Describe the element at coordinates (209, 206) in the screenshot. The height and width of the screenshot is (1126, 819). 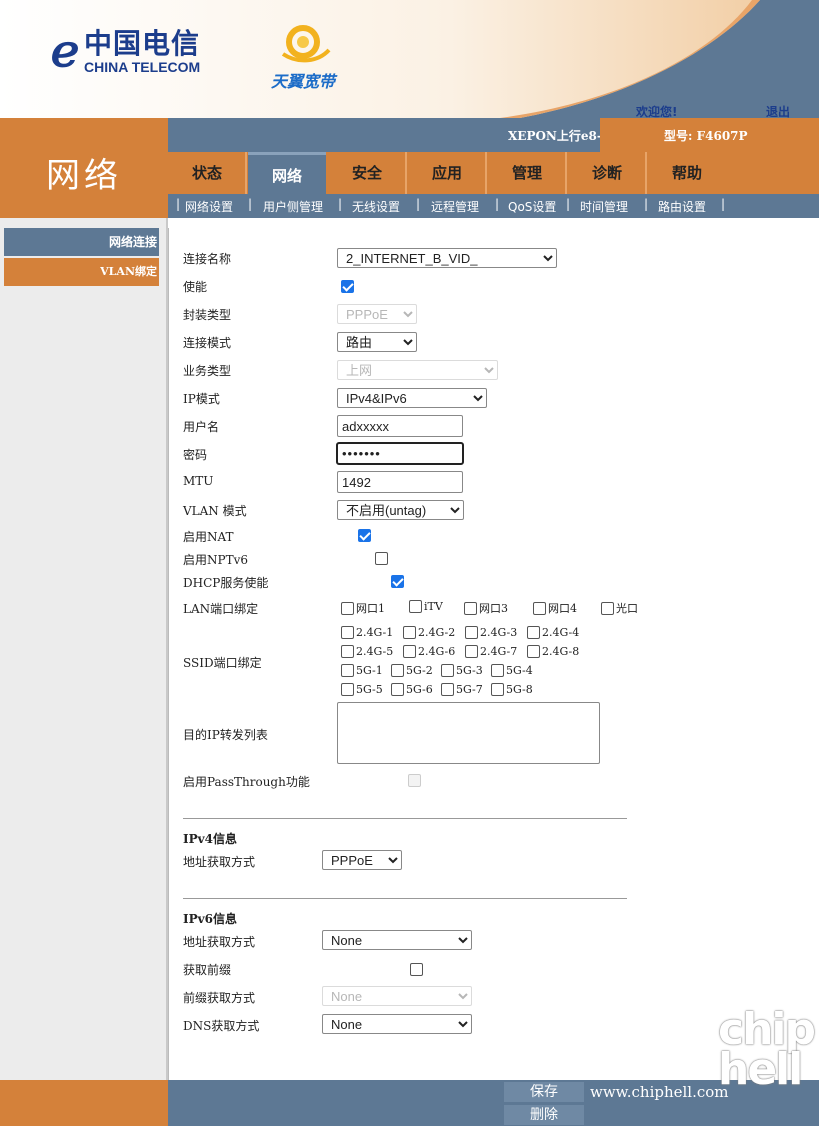
I see `subnav-network-settings: 网络设置` at that location.